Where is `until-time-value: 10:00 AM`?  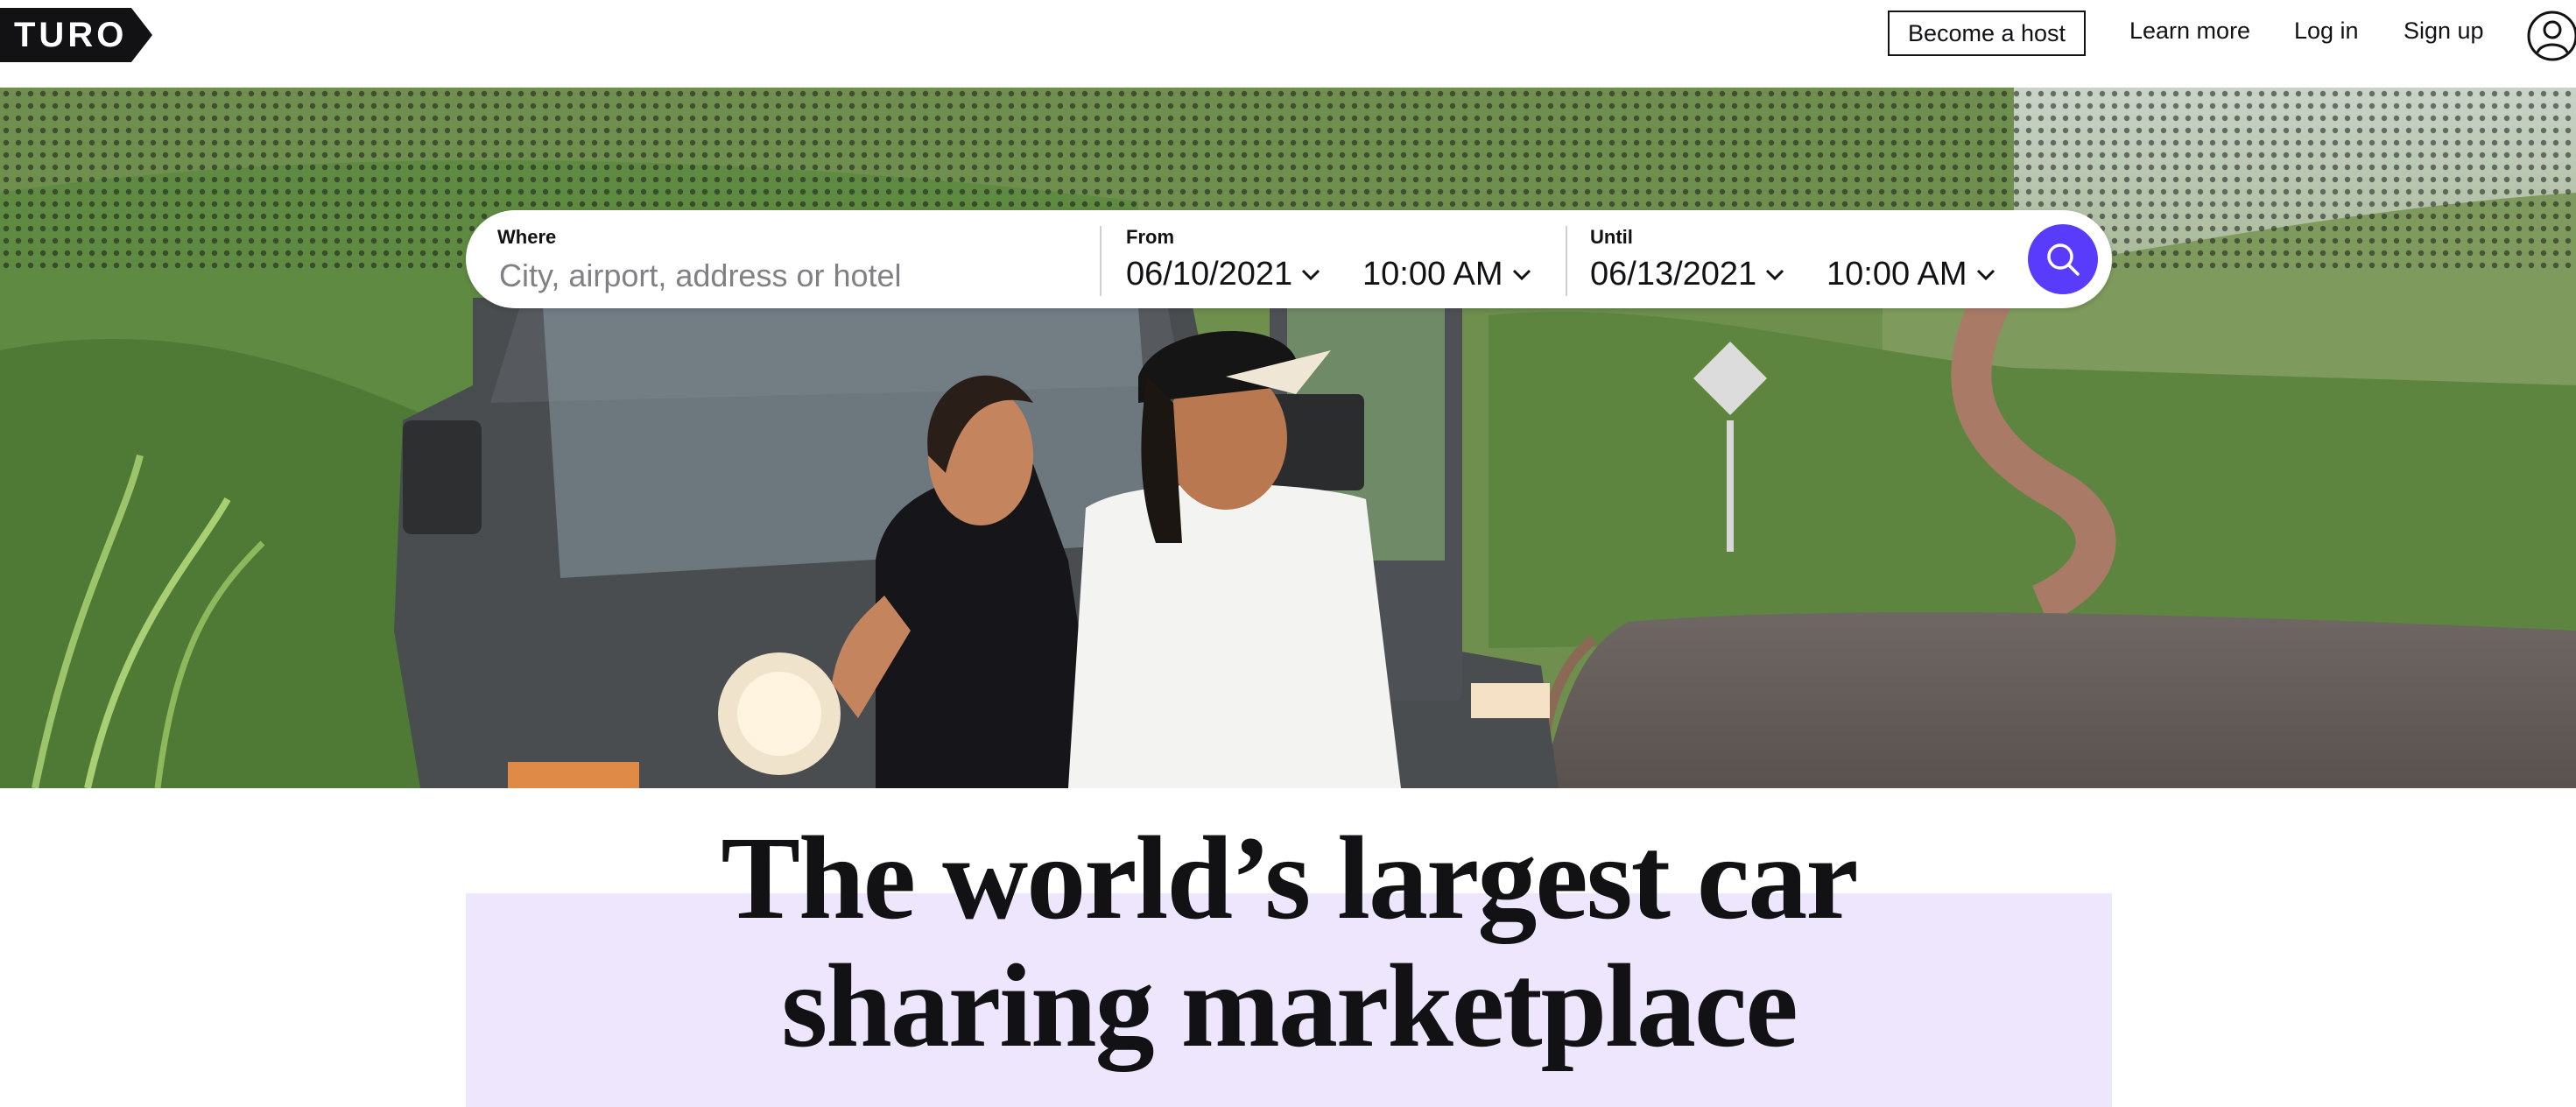
until-time-value: 10:00 AM is located at coordinates (1896, 274).